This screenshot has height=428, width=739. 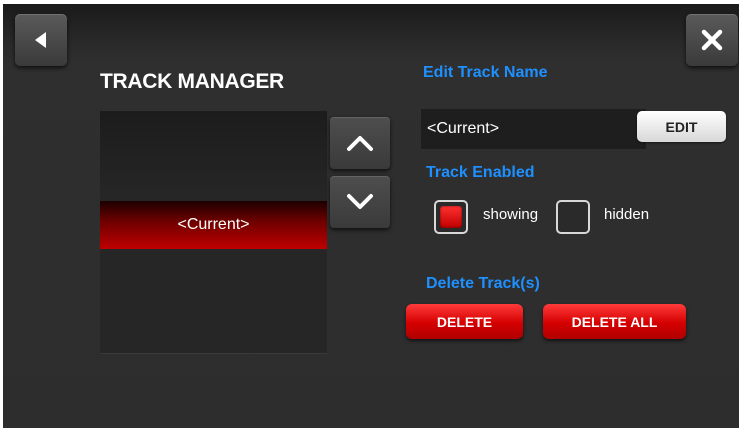 What do you see at coordinates (480, 172) in the screenshot?
I see `track-enabled-label: Track Enabled` at bounding box center [480, 172].